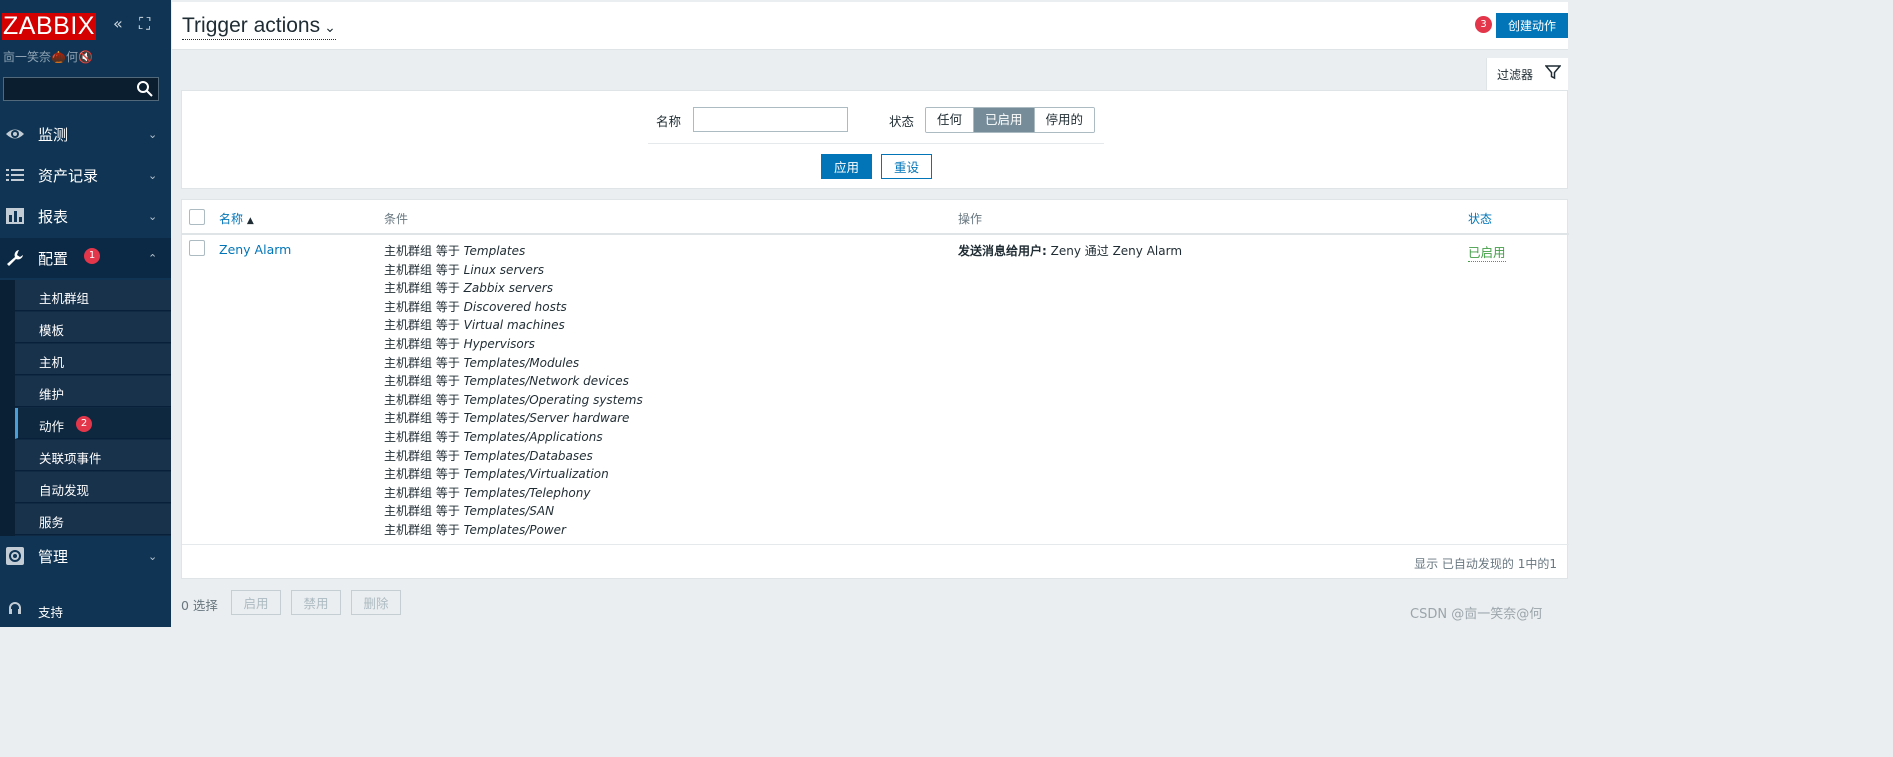 The image size is (1893, 757). Describe the element at coordinates (15, 216) in the screenshot. I see `chart-icon` at that location.